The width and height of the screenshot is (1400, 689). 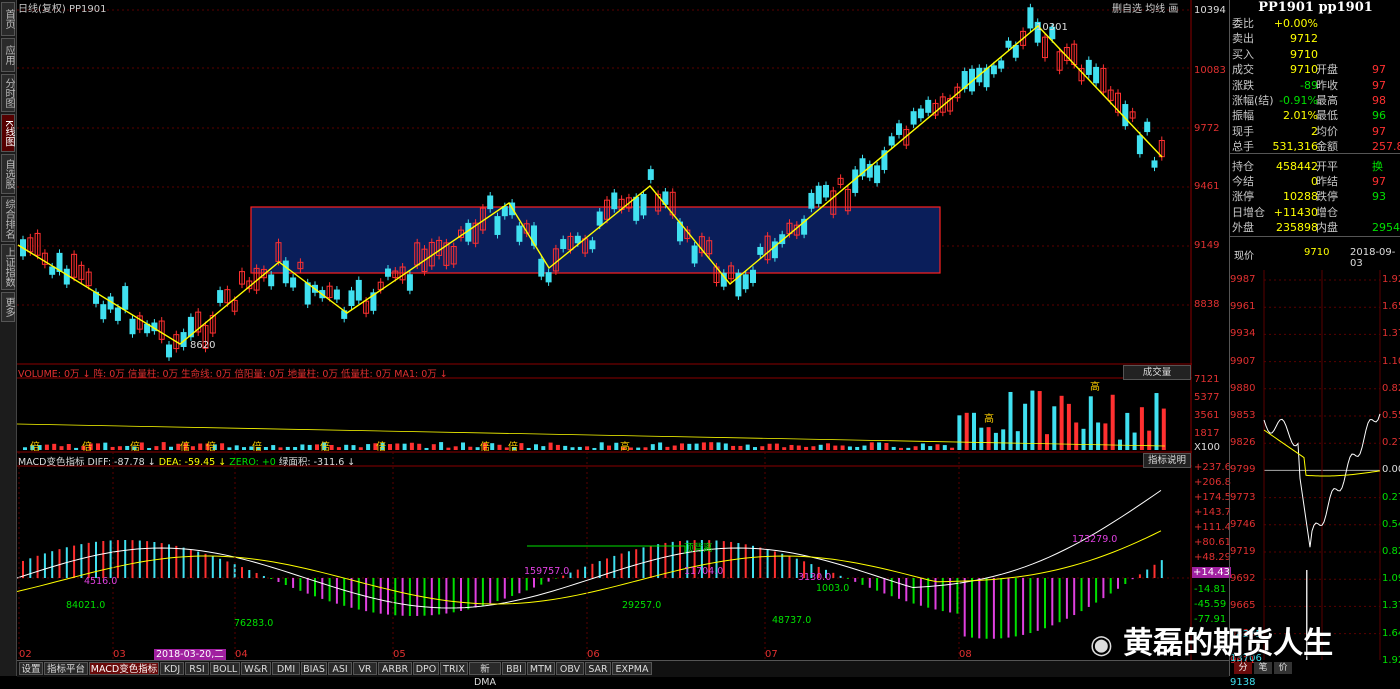 I want to click on indicator-tab: VR, so click(x=365, y=668).